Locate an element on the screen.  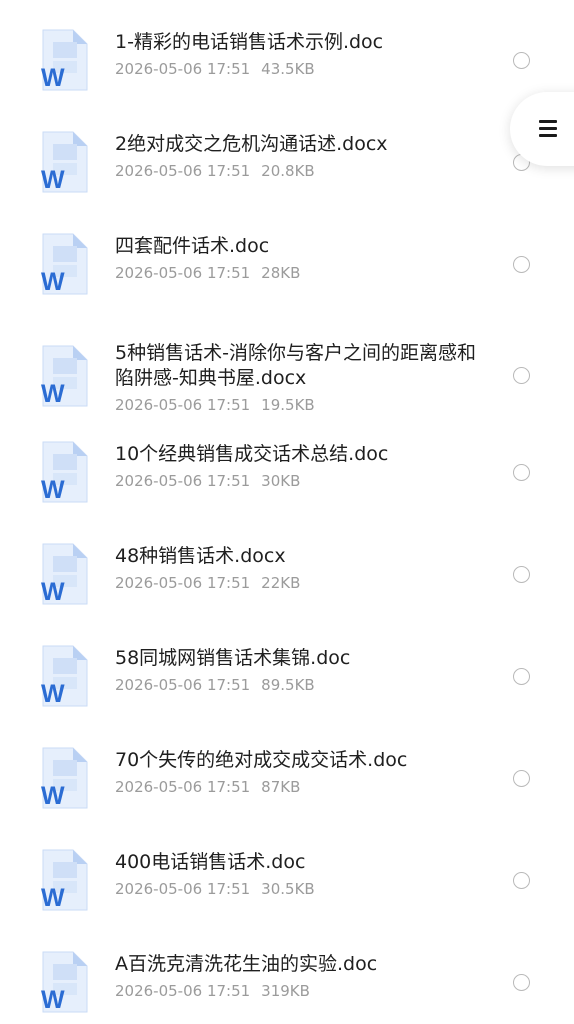
file-meta: 2026-05-06 17:51 30.5KB is located at coordinates (297, 889).